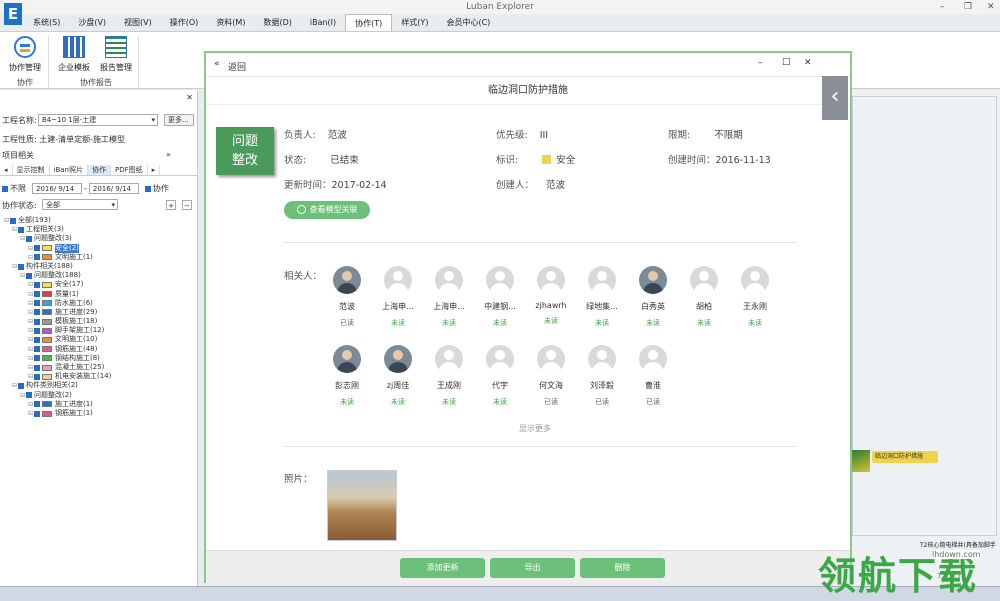 This screenshot has width=1000, height=601. I want to click on tab-pdf: PDF图纸, so click(129, 170).